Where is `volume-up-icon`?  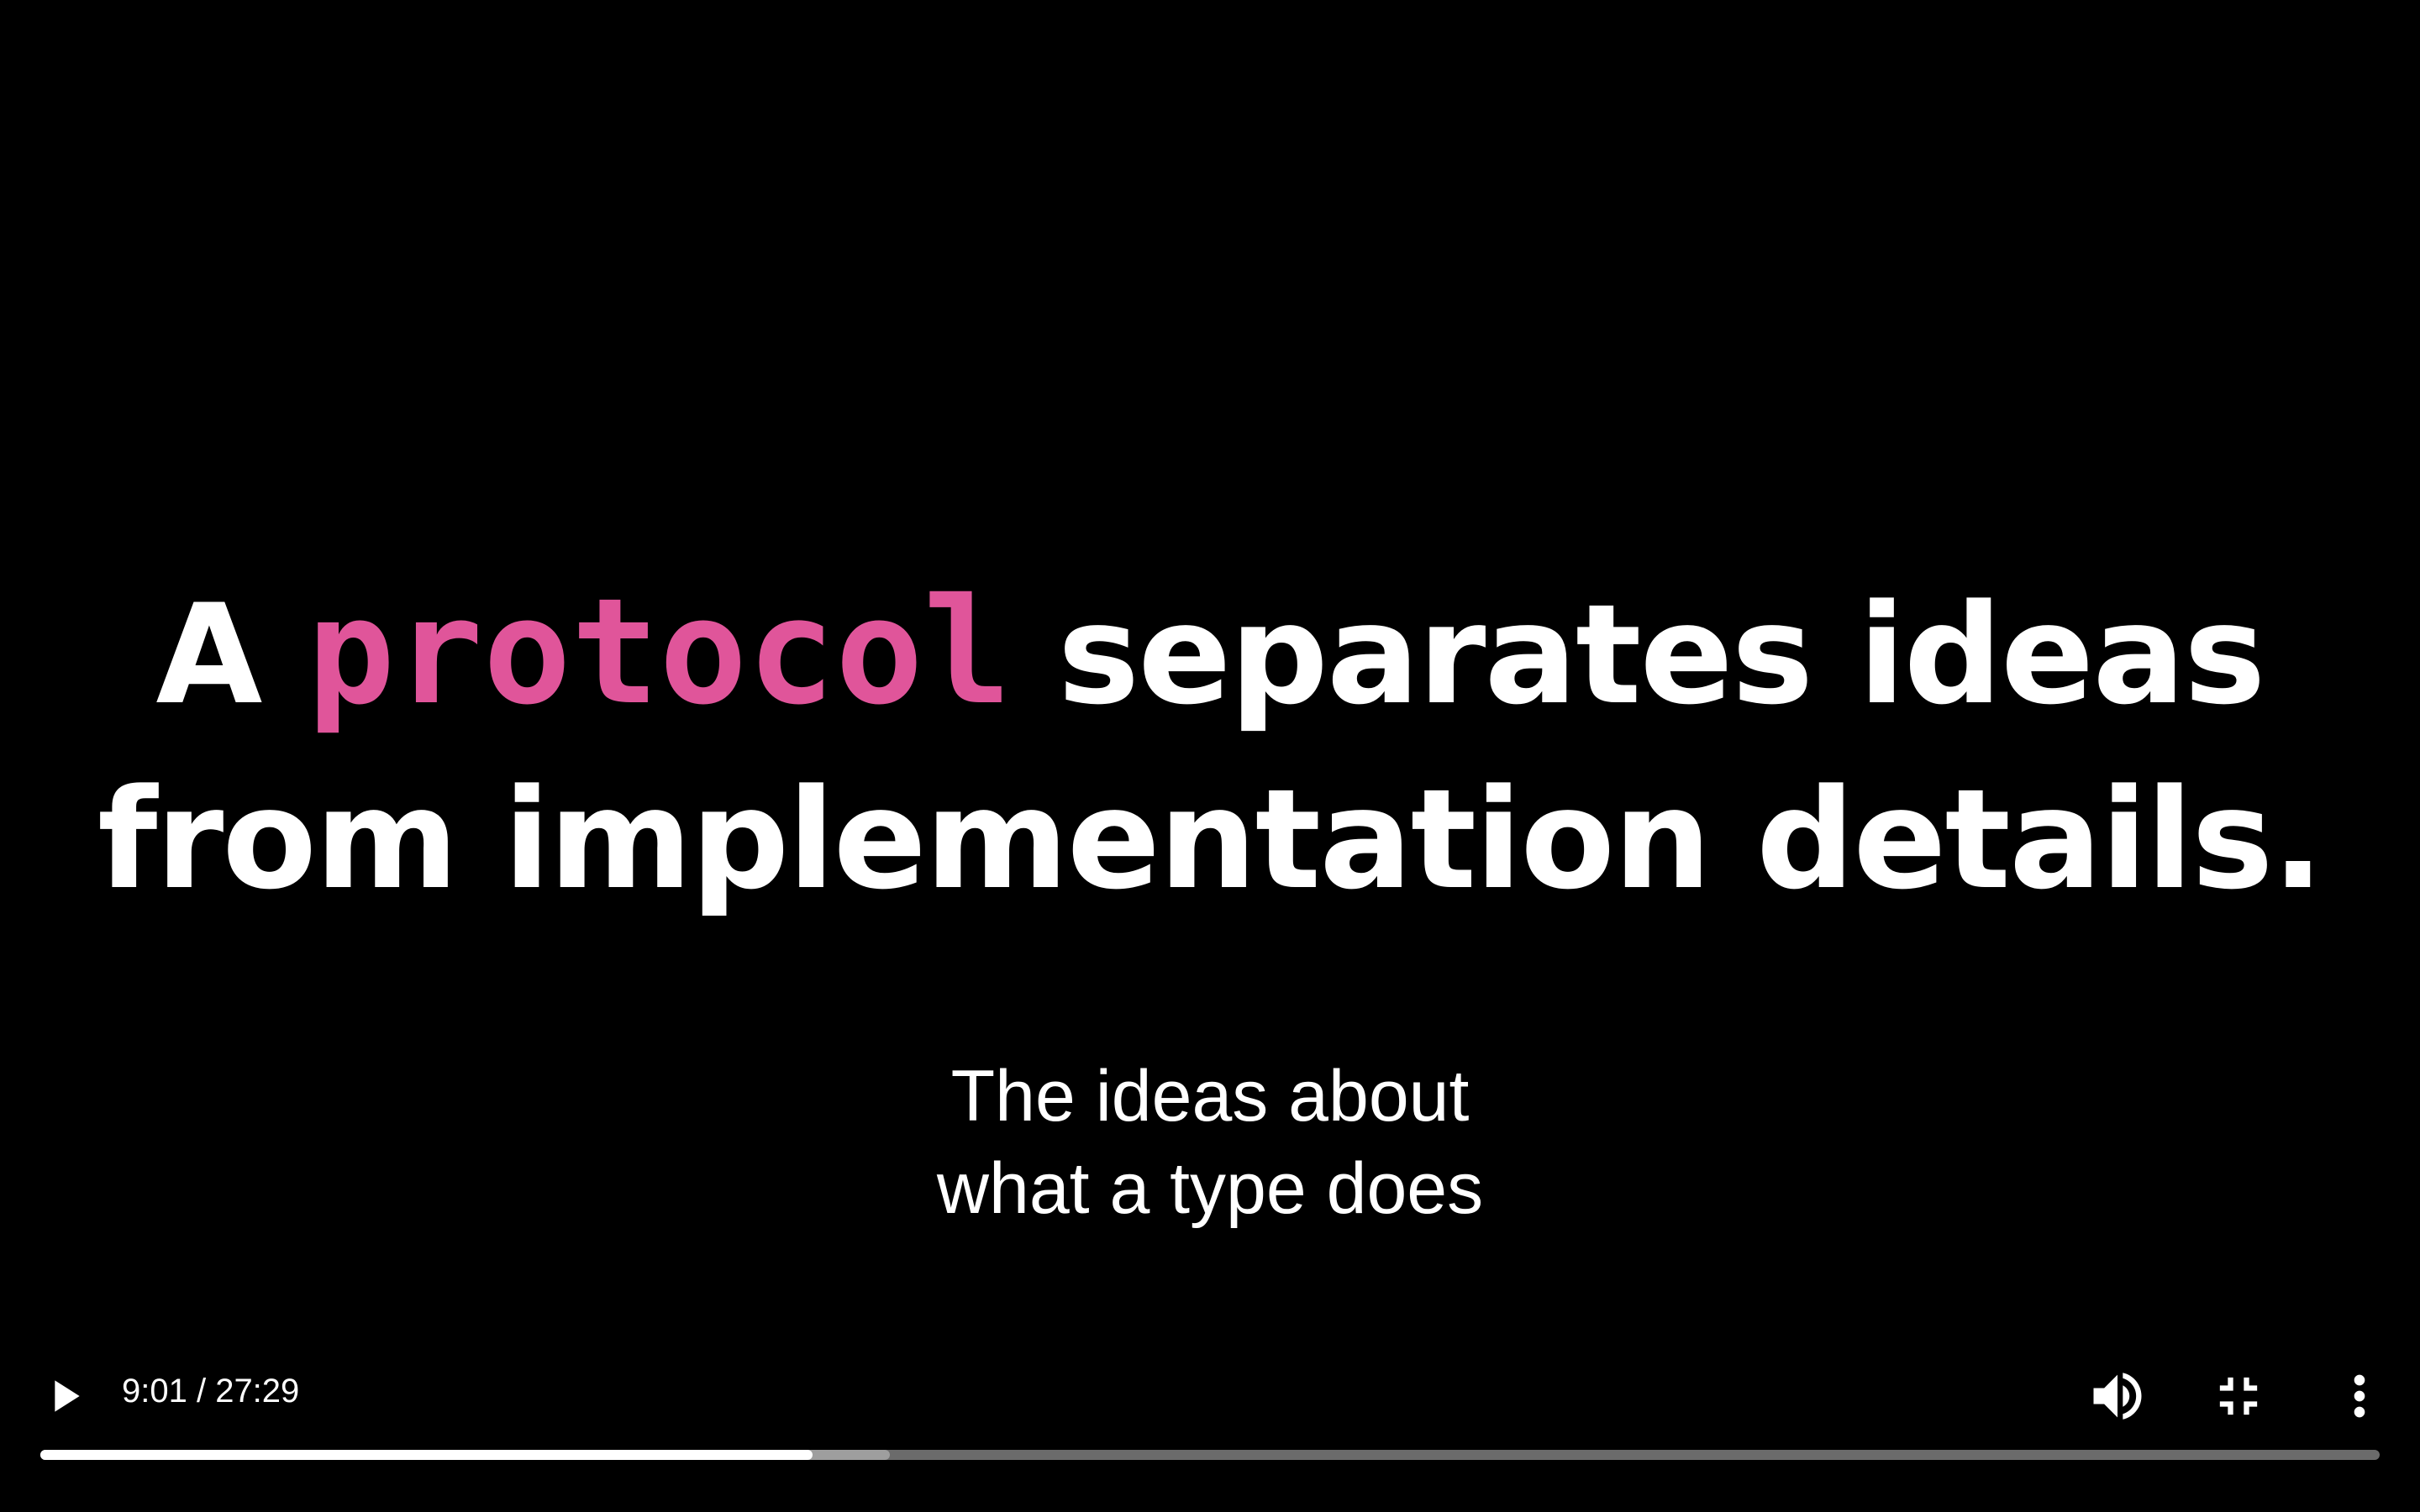 volume-up-icon is located at coordinates (2117, 1396).